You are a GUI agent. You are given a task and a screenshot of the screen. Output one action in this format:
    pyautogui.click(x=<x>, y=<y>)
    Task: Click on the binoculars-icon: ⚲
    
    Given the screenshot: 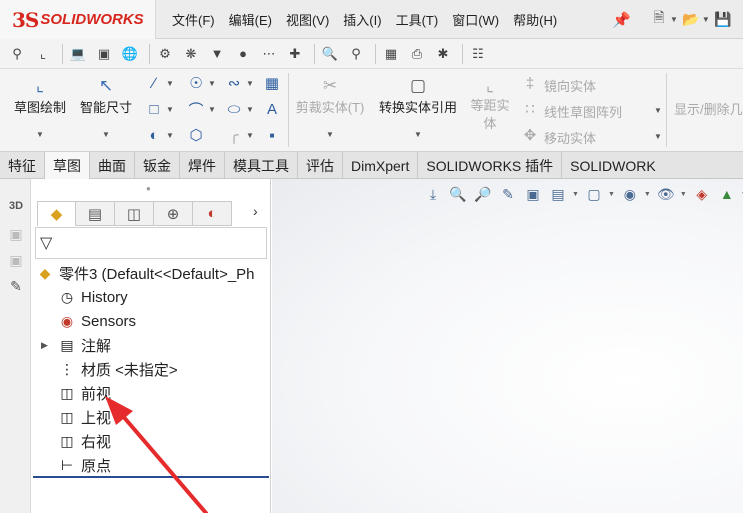 What is the action you would take?
    pyautogui.click(x=356, y=54)
    